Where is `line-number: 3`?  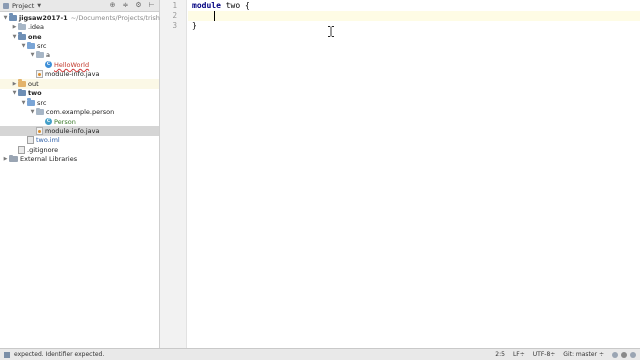 line-number: 3 is located at coordinates (174, 25).